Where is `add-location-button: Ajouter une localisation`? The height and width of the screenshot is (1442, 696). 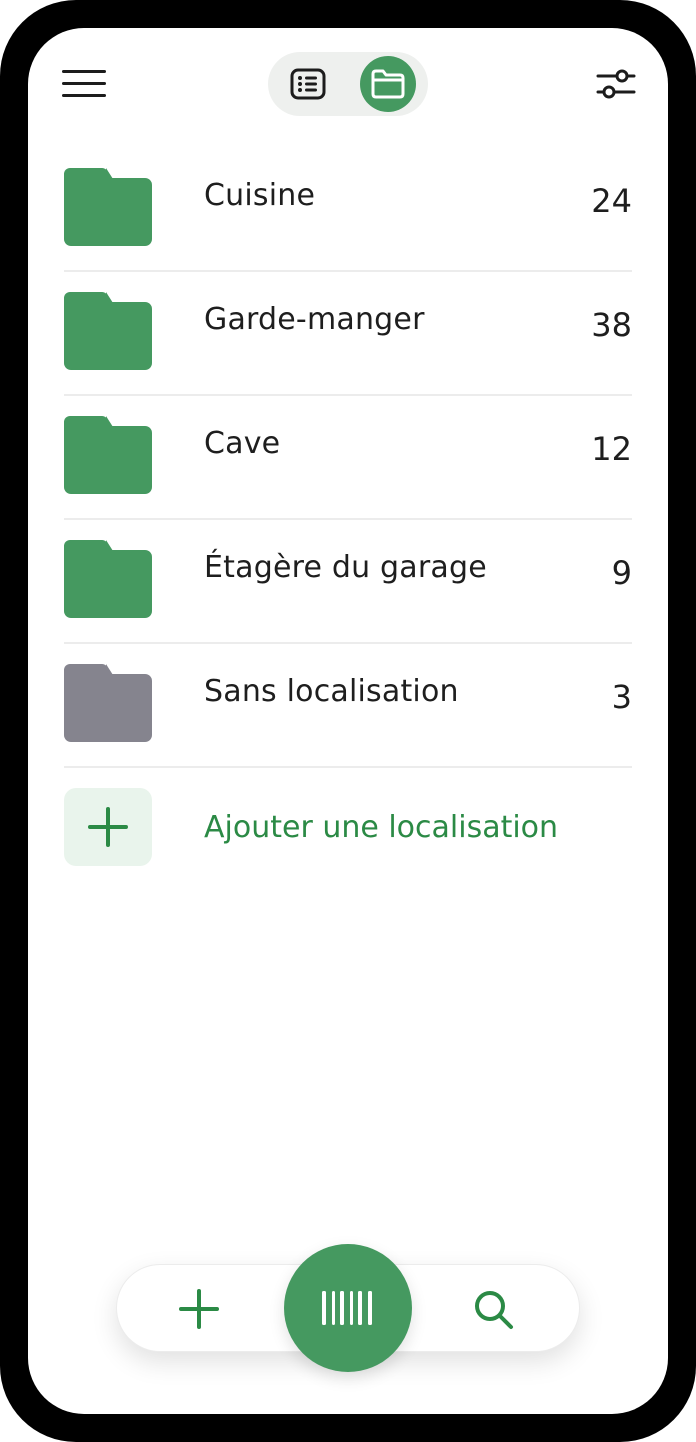
add-location-button: Ajouter une localisation is located at coordinates (348, 818).